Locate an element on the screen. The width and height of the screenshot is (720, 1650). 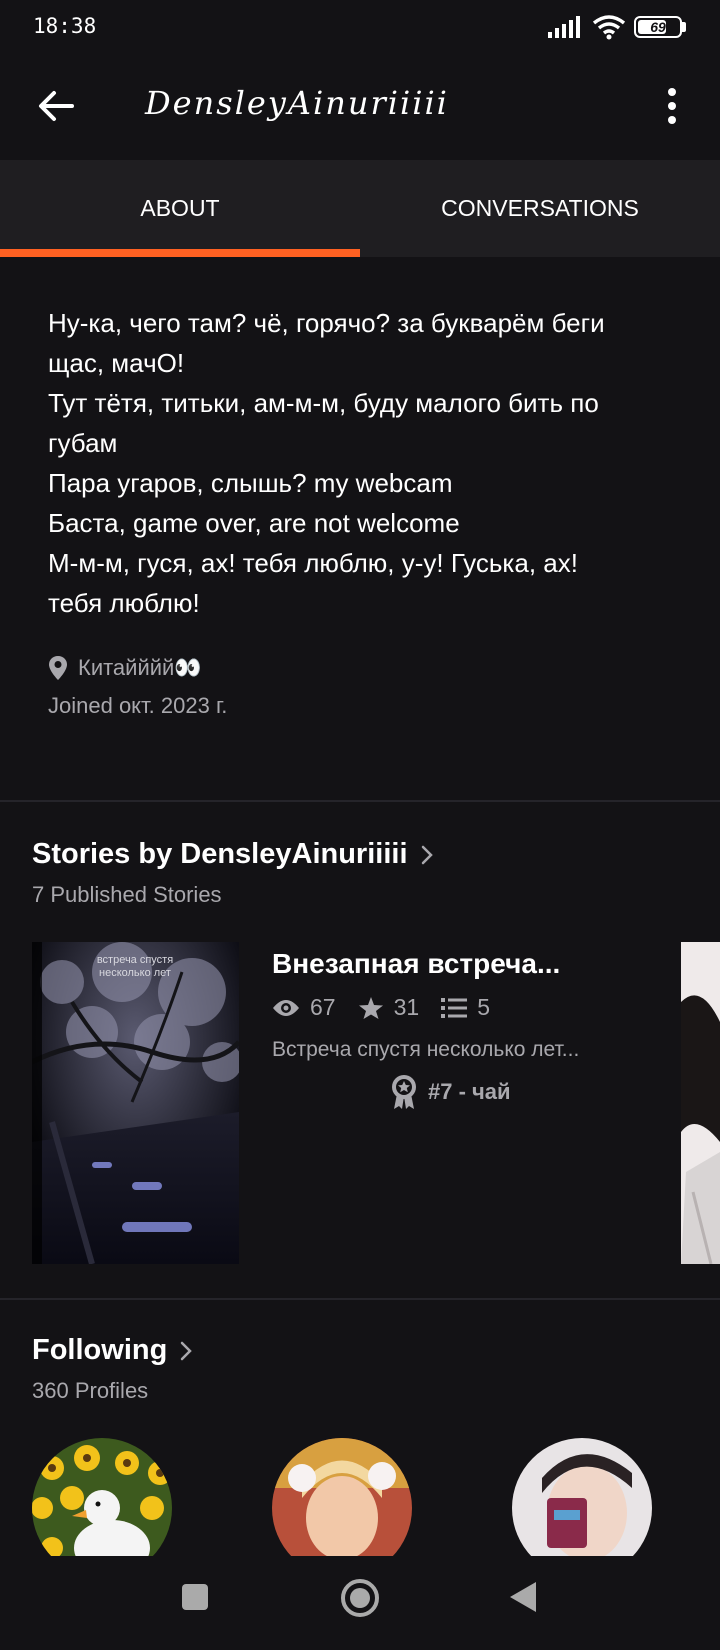
next-story-cover-image is located at coordinates (700, 1103).